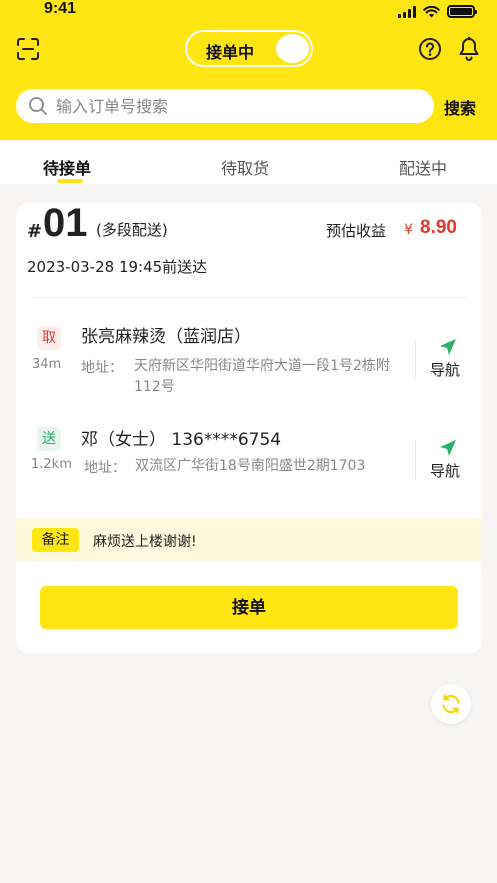  What do you see at coordinates (60, 8) in the screenshot?
I see `status-time: 9:41` at bounding box center [60, 8].